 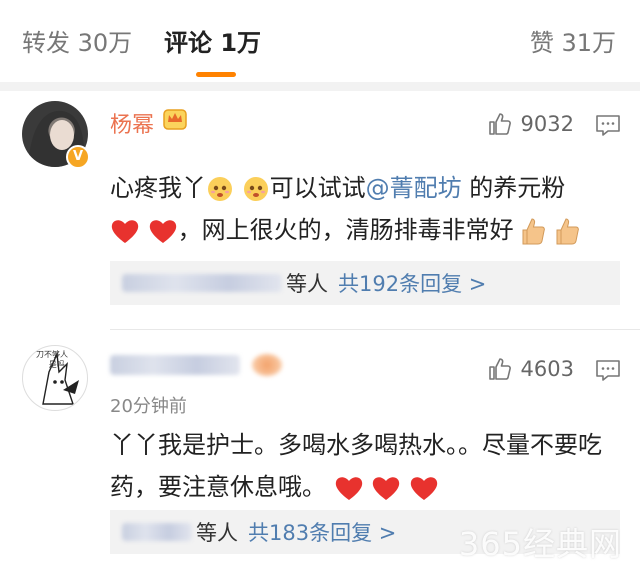 What do you see at coordinates (573, 43) in the screenshot?
I see `tab-like: 赞 31万` at bounding box center [573, 43].